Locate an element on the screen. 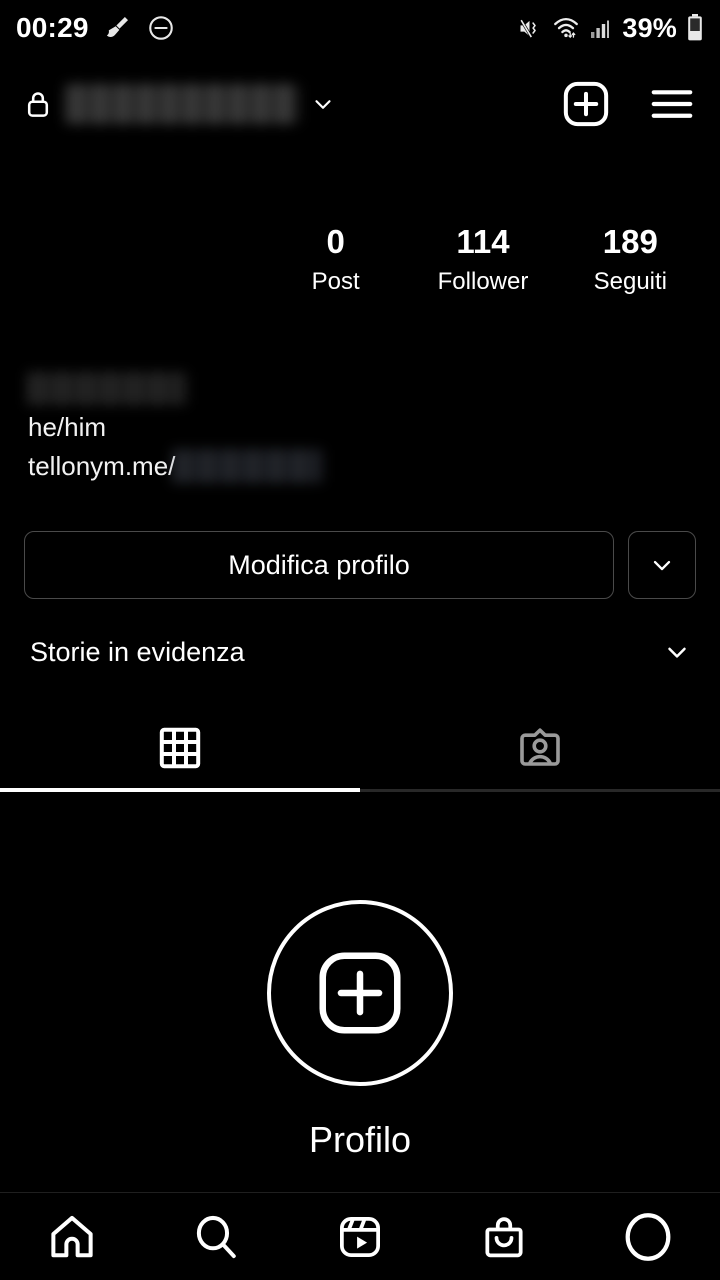 The height and width of the screenshot is (1280, 720). tab-grid is located at coordinates (180, 748).